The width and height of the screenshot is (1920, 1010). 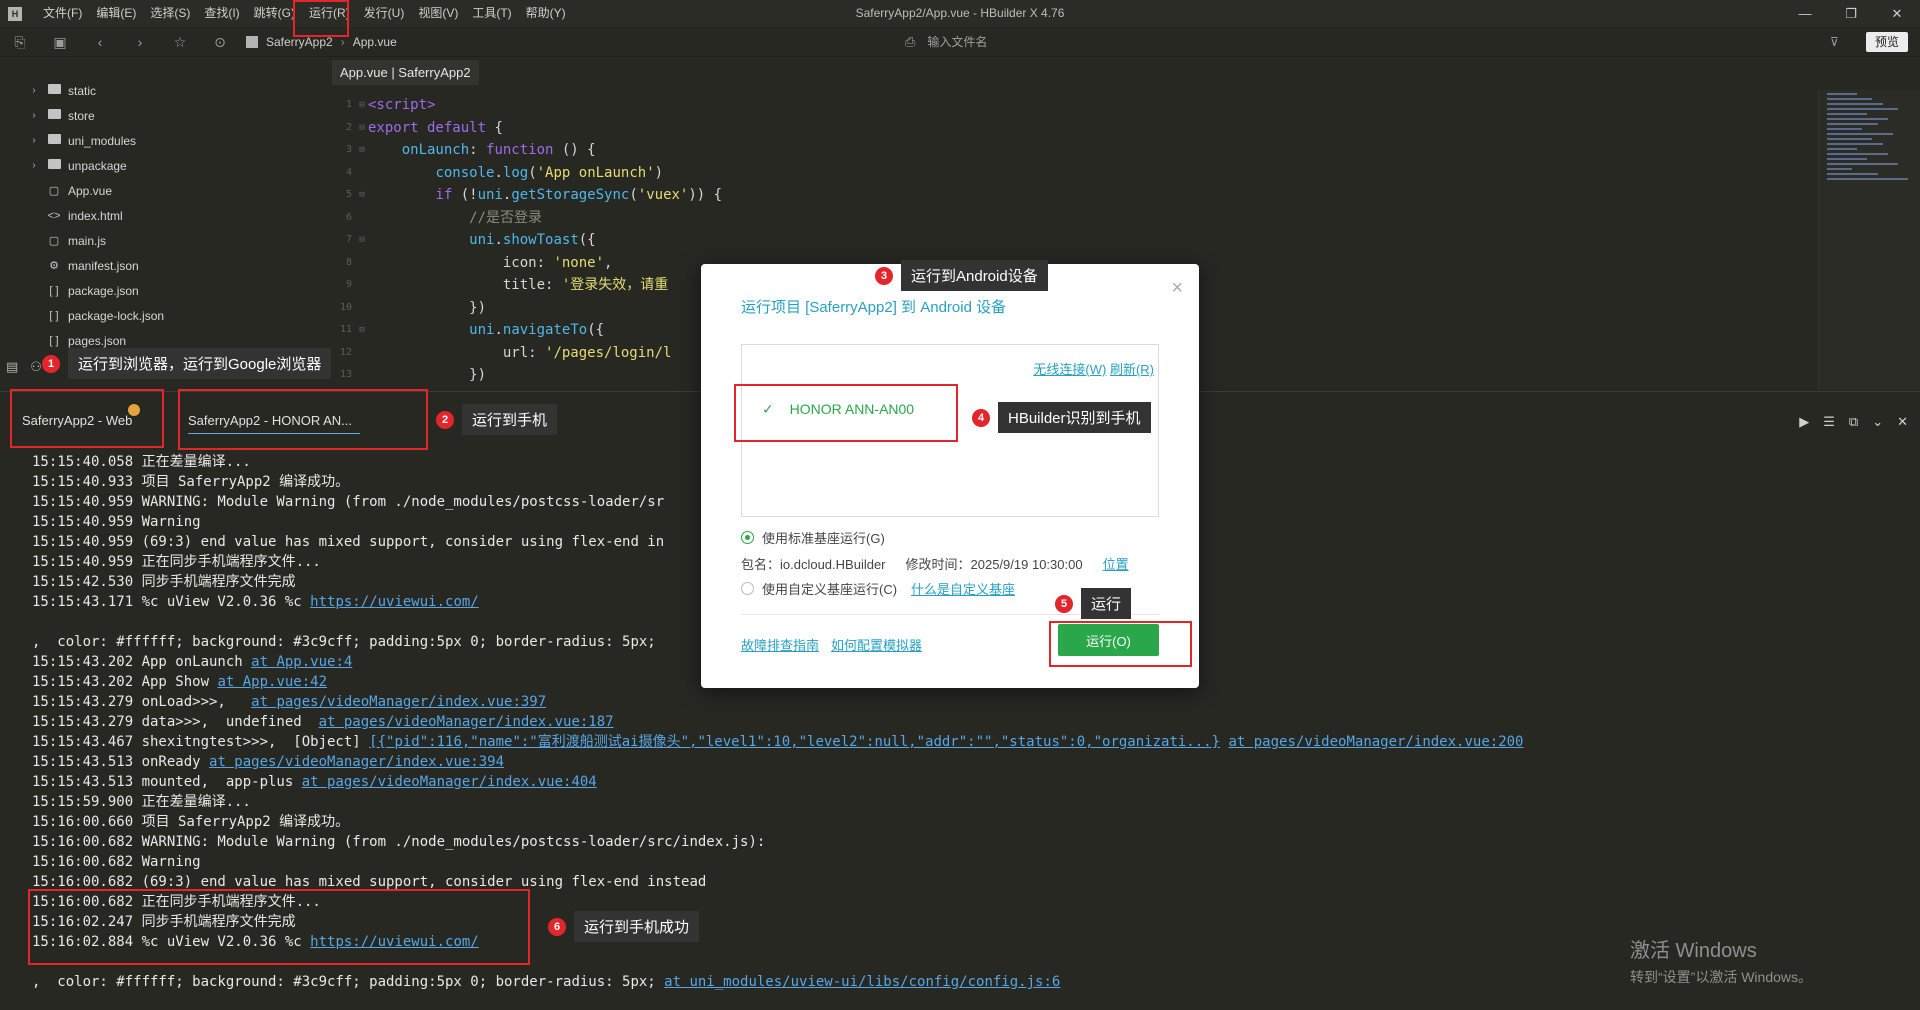 What do you see at coordinates (1375, 742) in the screenshot?
I see `log-link: at pages/videoManager/index.vue:200` at bounding box center [1375, 742].